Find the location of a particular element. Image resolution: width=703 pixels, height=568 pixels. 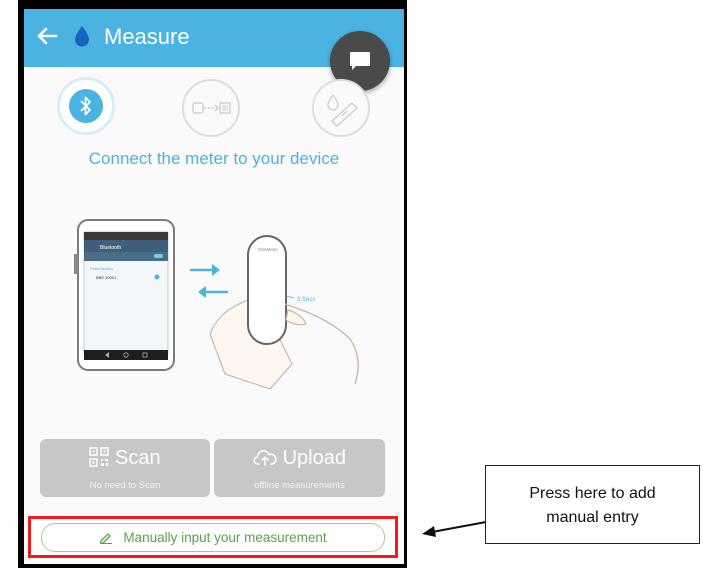

manual-entry-highlight: Manually input your measurement is located at coordinates (213, 537).